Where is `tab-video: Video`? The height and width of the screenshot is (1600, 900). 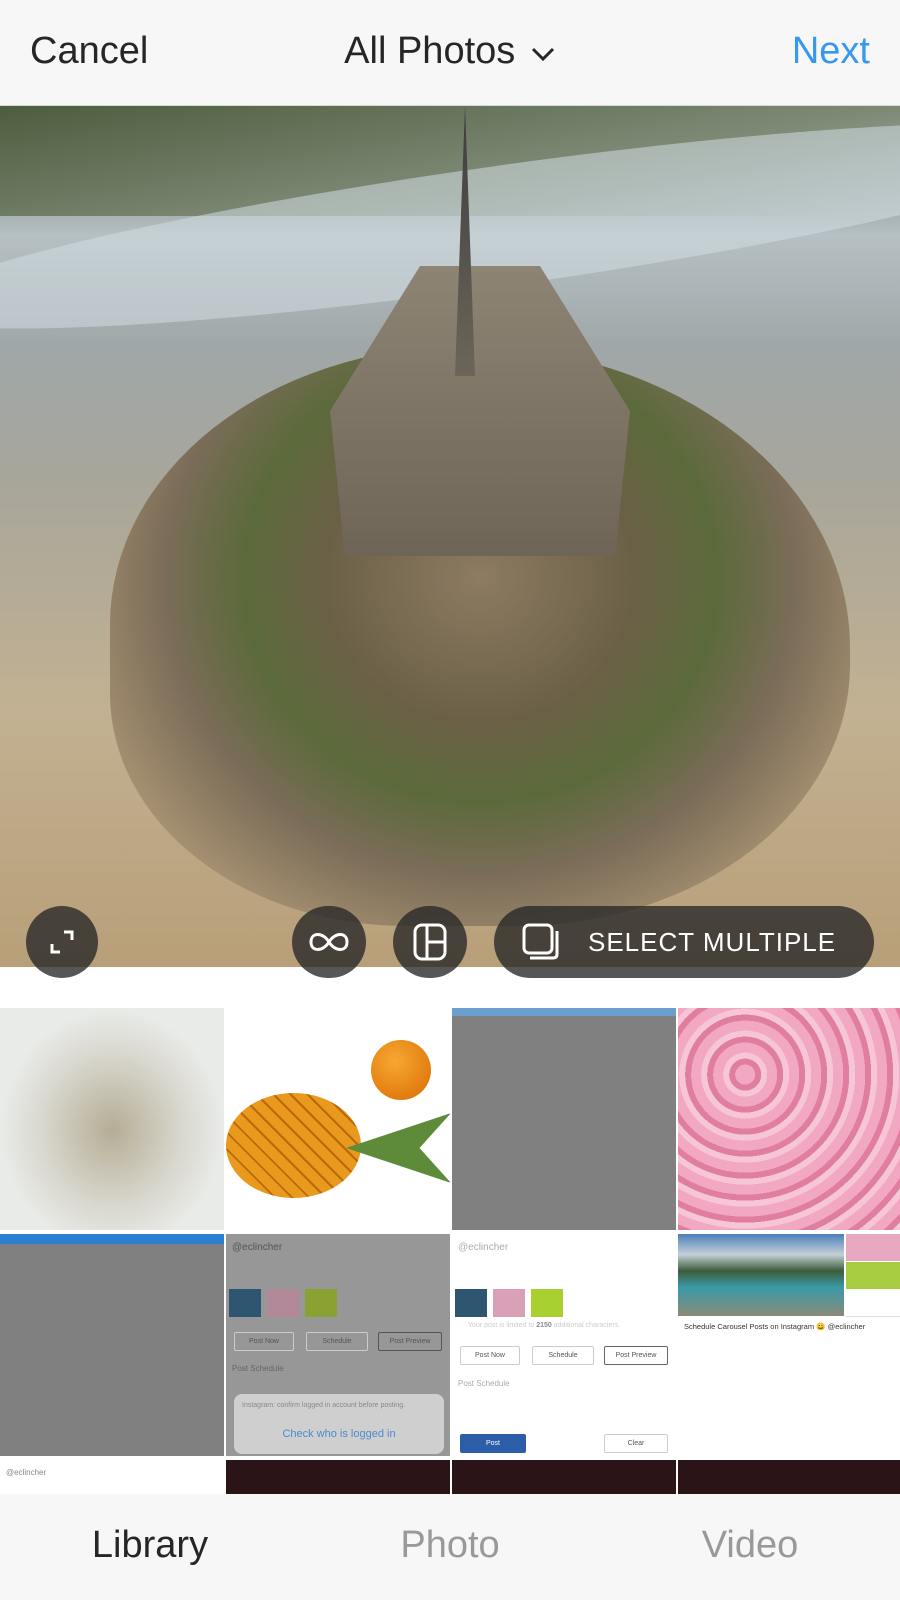 tab-video: Video is located at coordinates (750, 1545).